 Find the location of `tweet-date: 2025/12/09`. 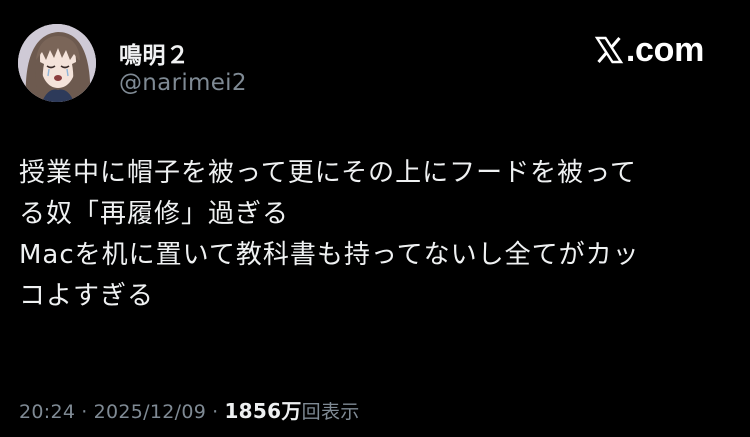

tweet-date: 2025/12/09 is located at coordinates (150, 412).